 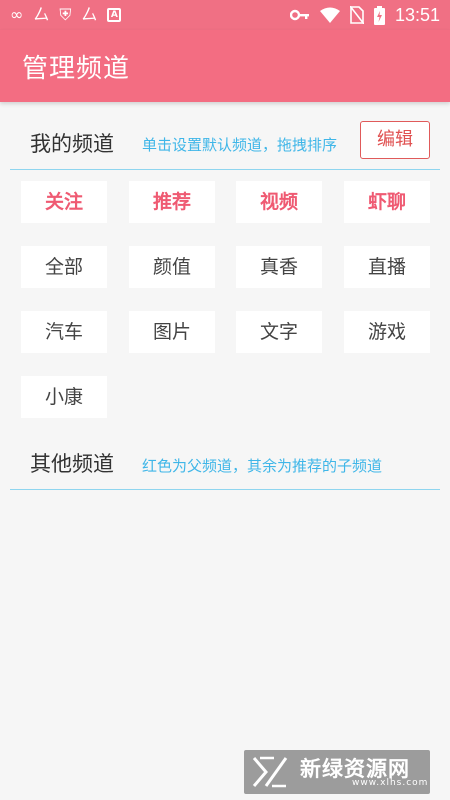 I want to click on channel-tile: 真香, so click(x=279, y=267).